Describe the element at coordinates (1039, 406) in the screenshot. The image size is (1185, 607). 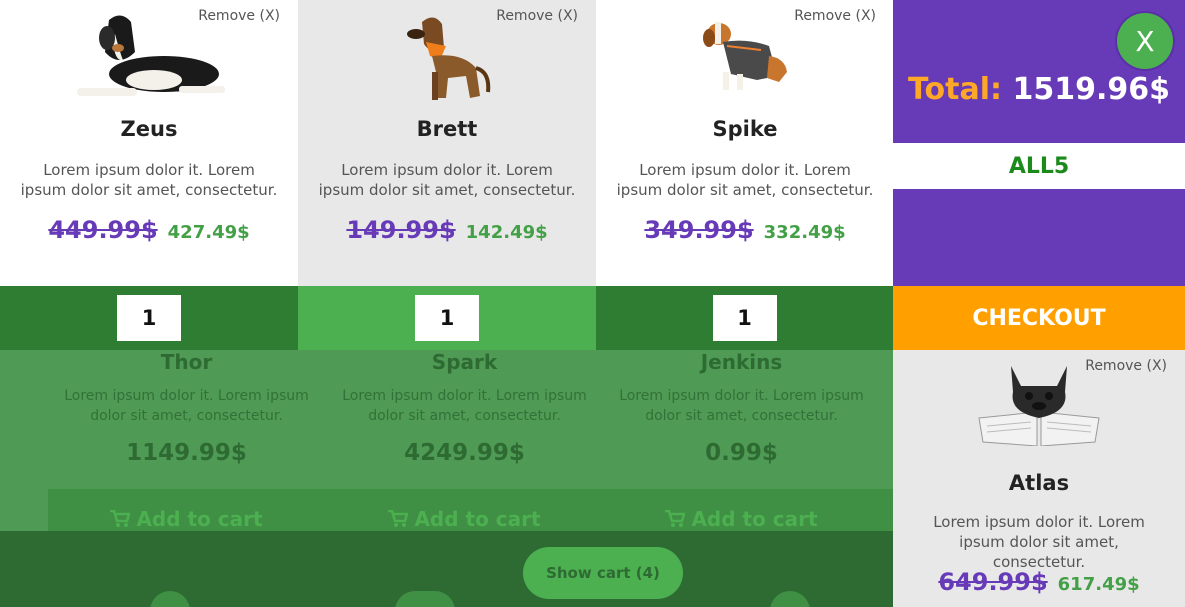
I see `dog-atlas-image` at that location.